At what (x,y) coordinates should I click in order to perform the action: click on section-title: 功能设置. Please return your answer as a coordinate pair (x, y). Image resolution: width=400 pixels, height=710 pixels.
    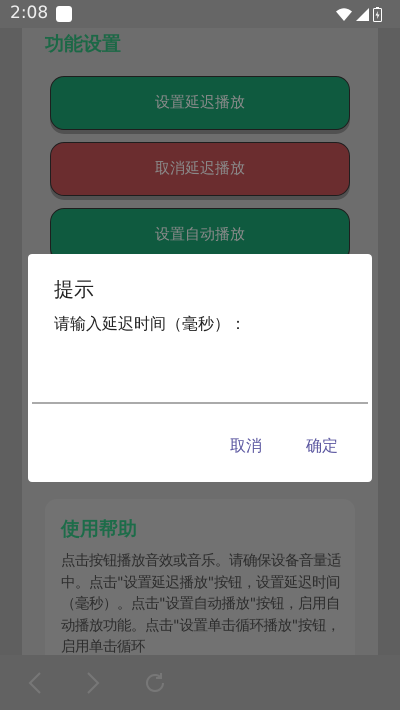
    Looking at the image, I should click on (83, 44).